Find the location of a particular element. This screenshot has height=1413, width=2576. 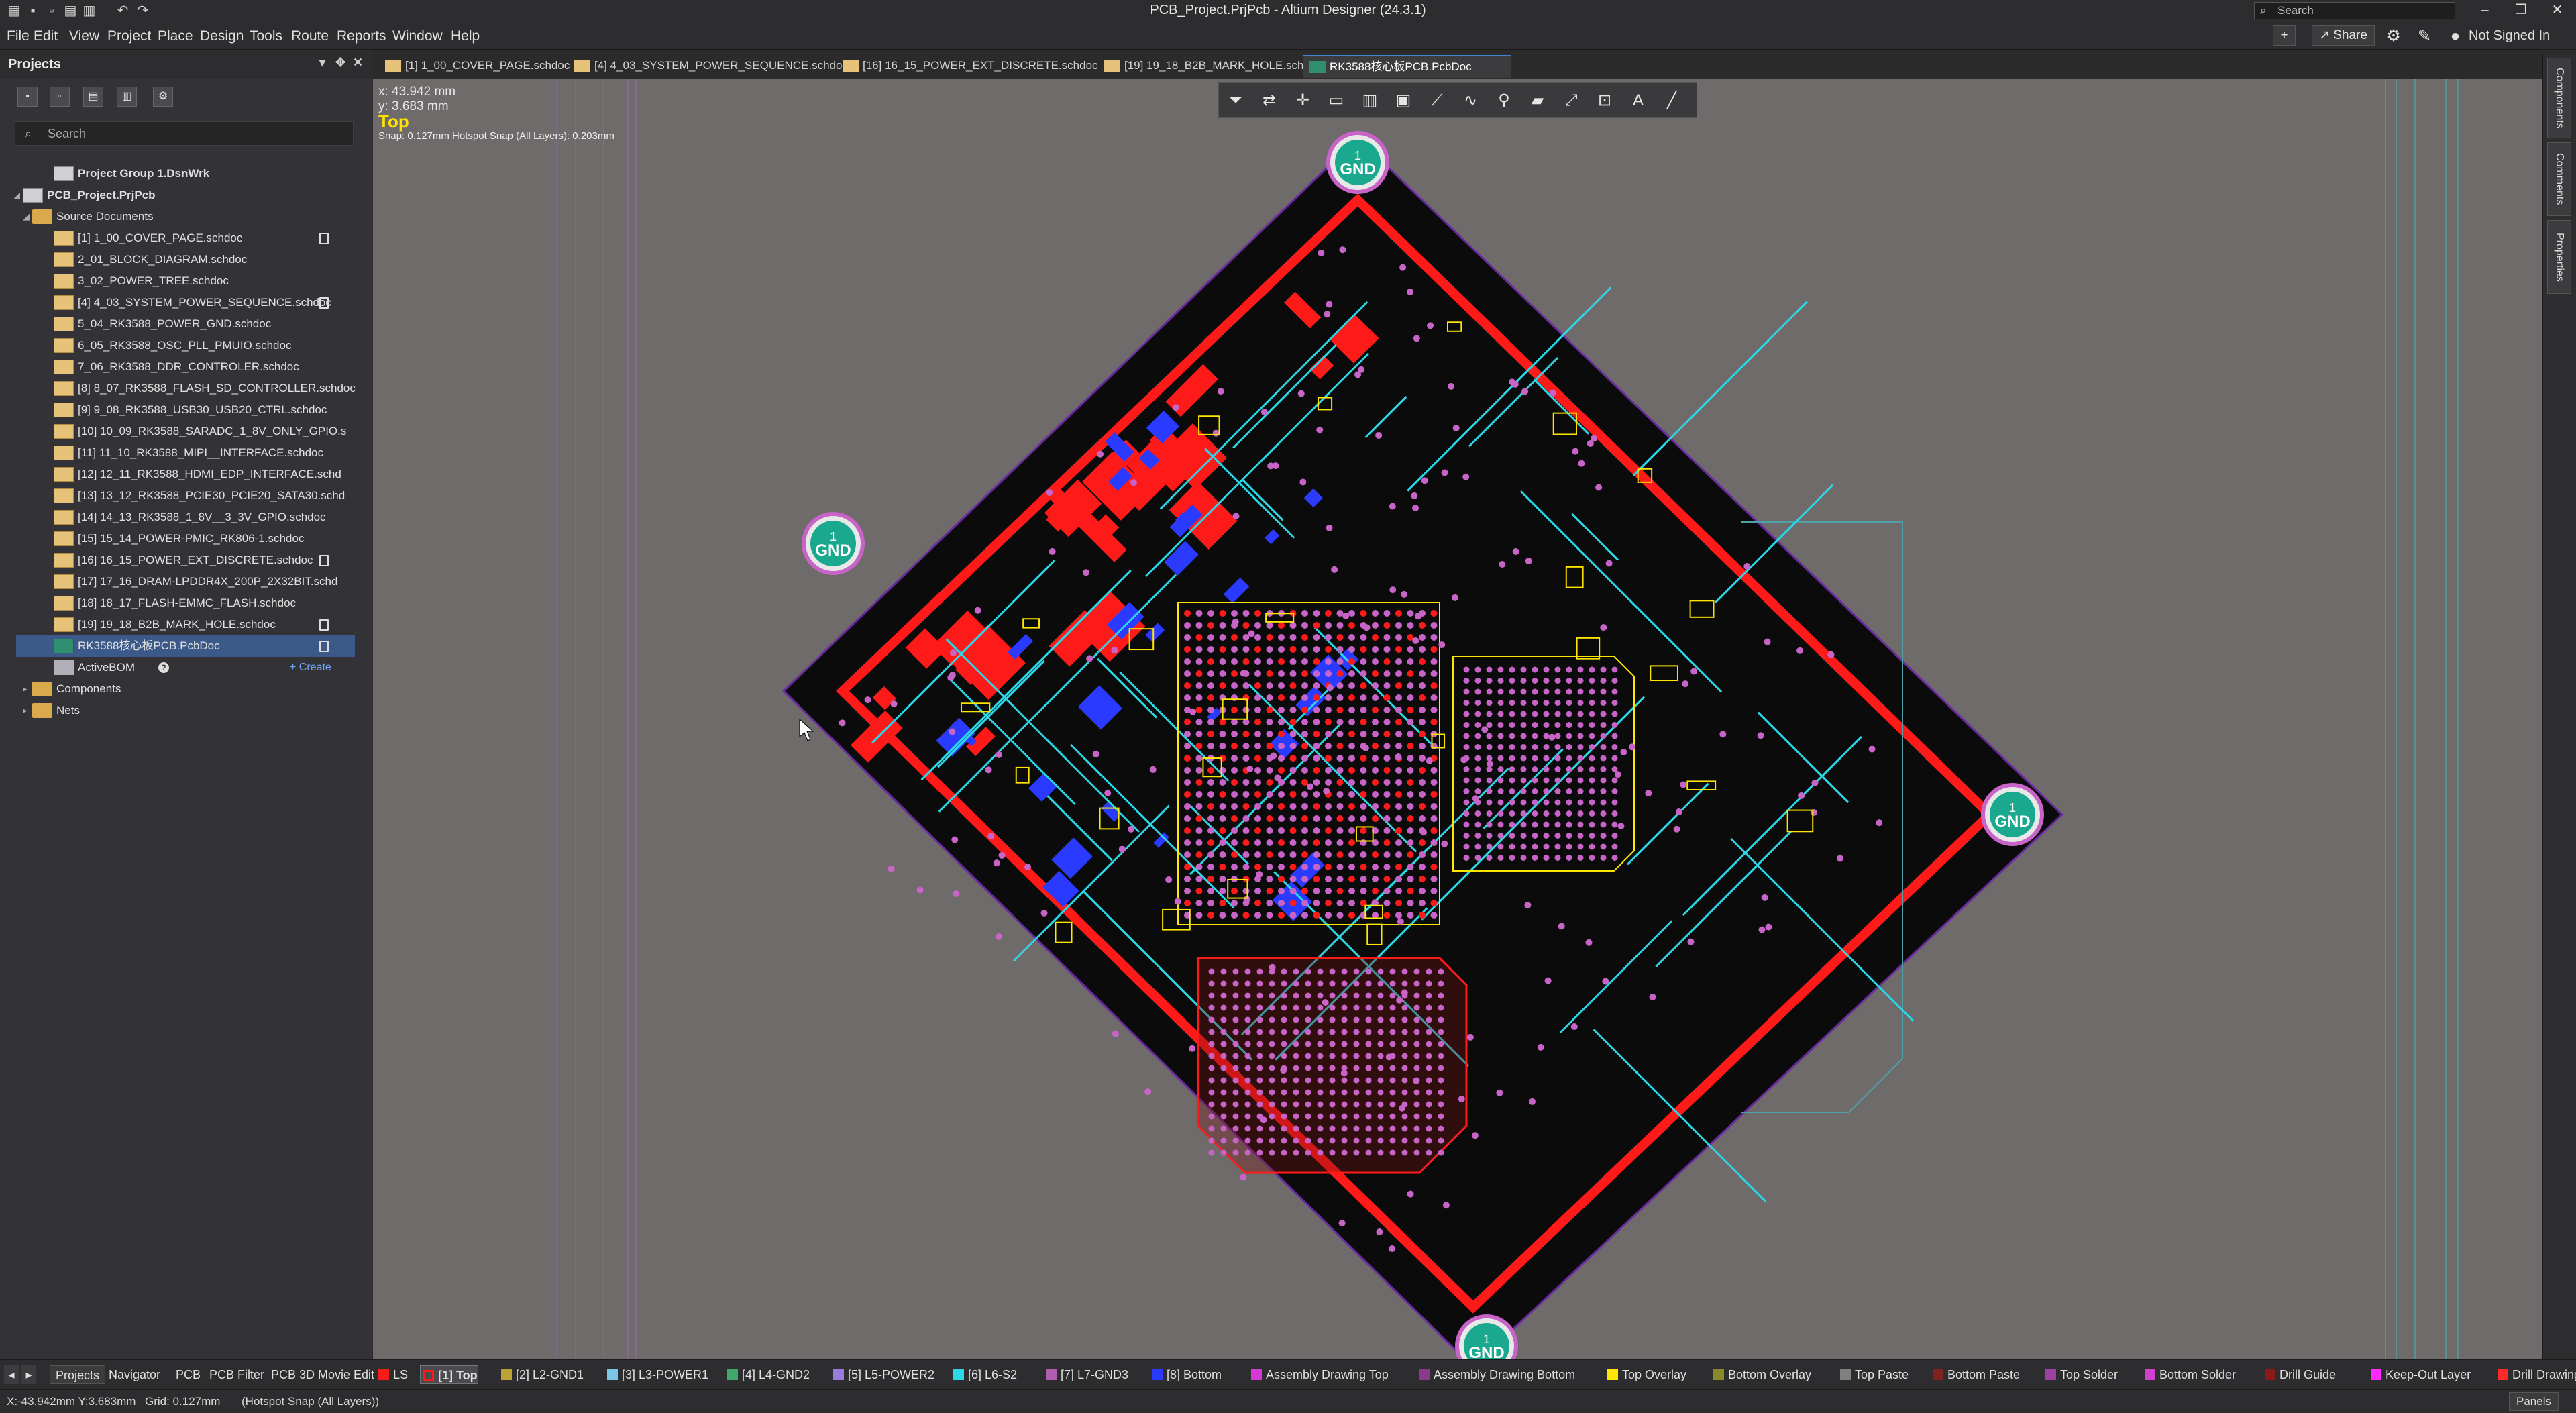

bottom-tab-projects: Projects is located at coordinates (78, 1374).